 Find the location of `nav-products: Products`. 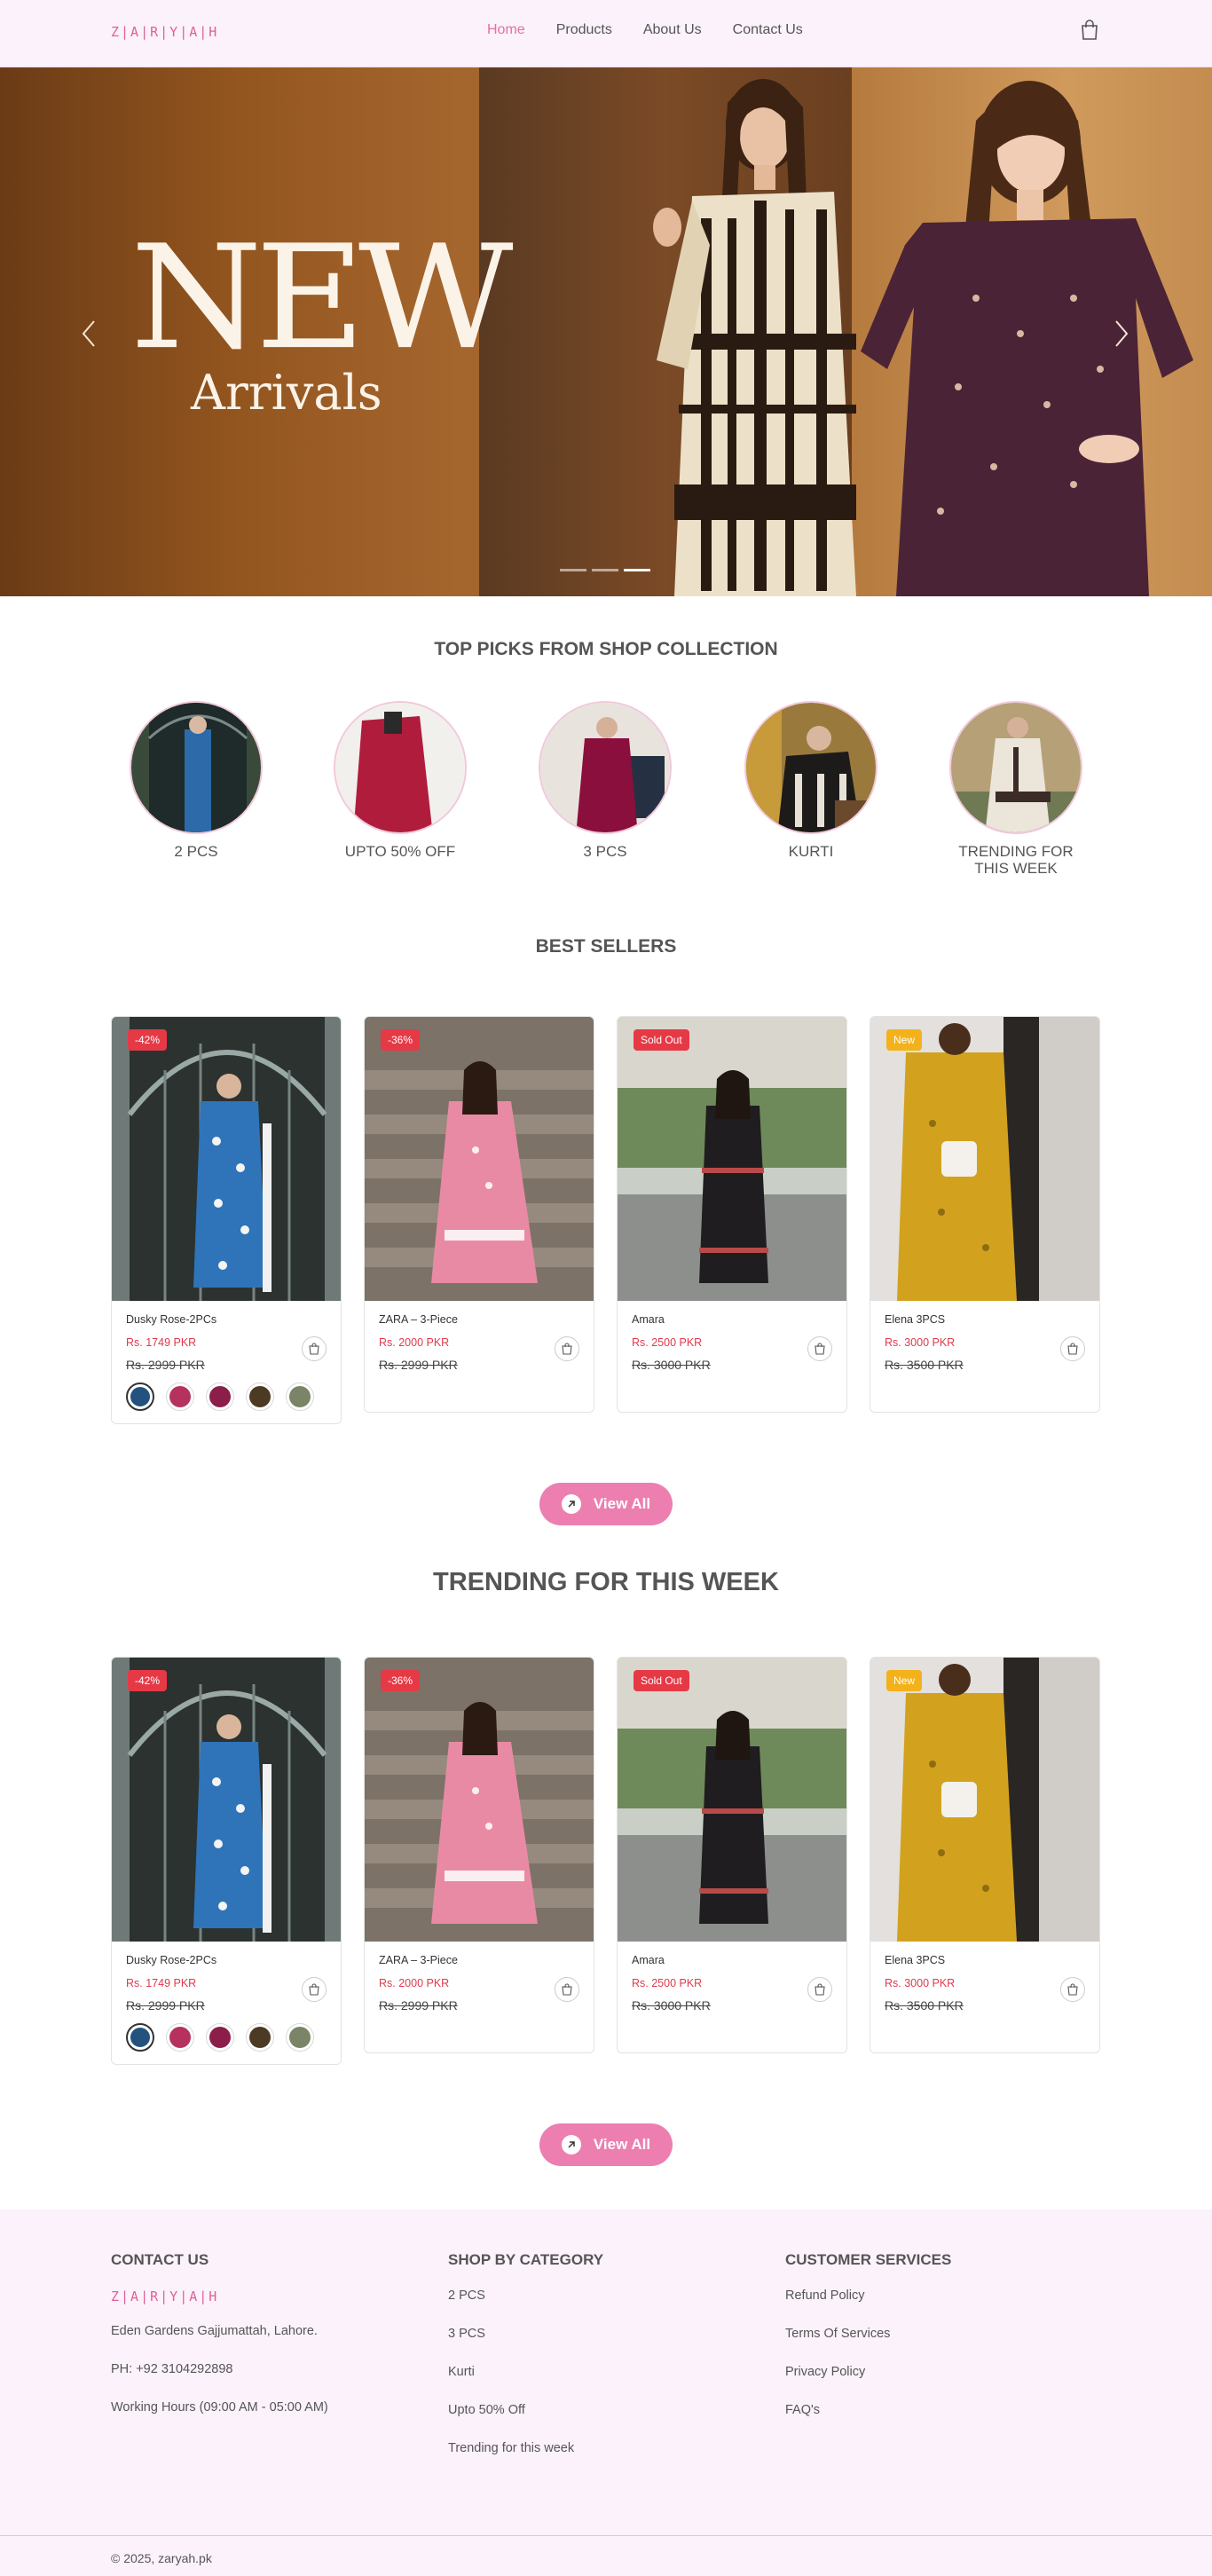

nav-products: Products is located at coordinates (584, 30).